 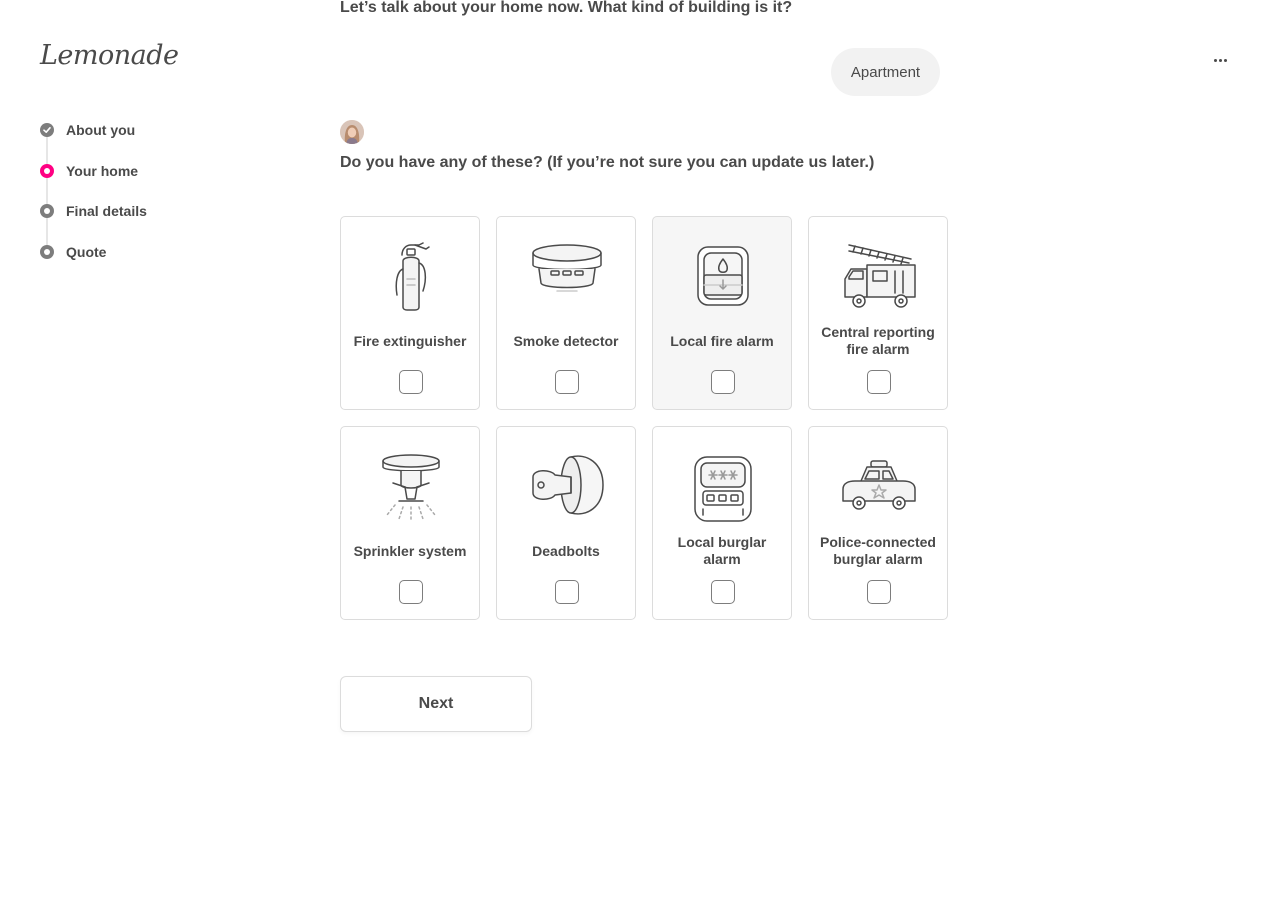 What do you see at coordinates (878, 313) in the screenshot?
I see `option-card-central-reporting-fire-alarm: Central reporting fire alarm` at bounding box center [878, 313].